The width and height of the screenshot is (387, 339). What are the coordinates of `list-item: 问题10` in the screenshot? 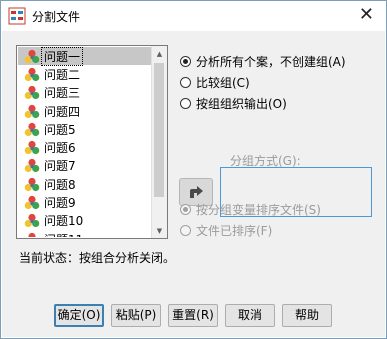 It's located at (84, 221).